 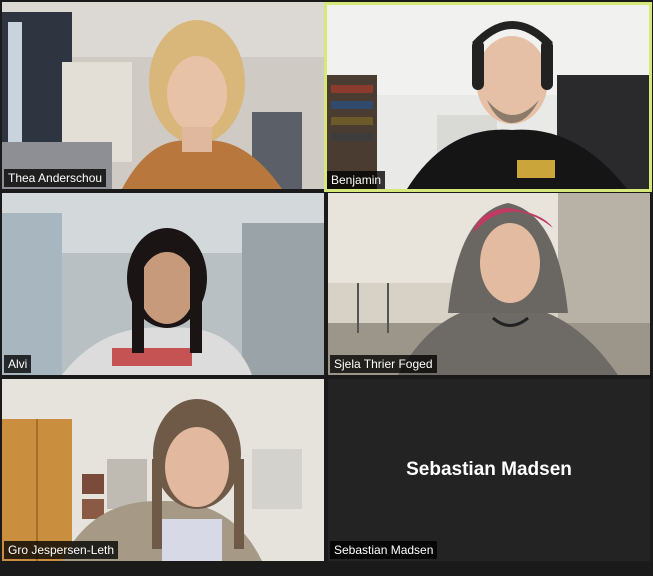 I want to click on participant-name-tag: Alvi, so click(x=18, y=364).